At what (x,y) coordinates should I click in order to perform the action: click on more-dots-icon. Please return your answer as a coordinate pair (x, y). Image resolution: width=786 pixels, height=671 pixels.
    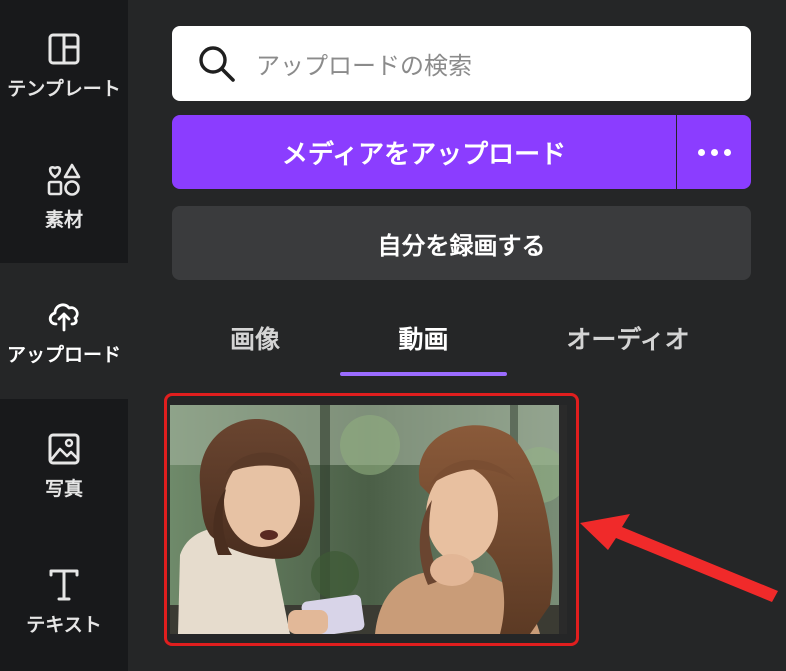
    Looking at the image, I should click on (701, 152).